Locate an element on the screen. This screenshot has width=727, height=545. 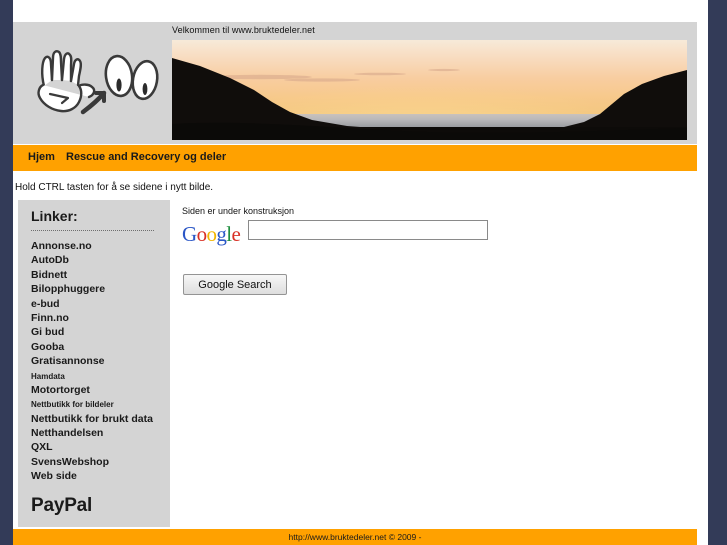
sidebar-title: Linker: is located at coordinates (54, 216).